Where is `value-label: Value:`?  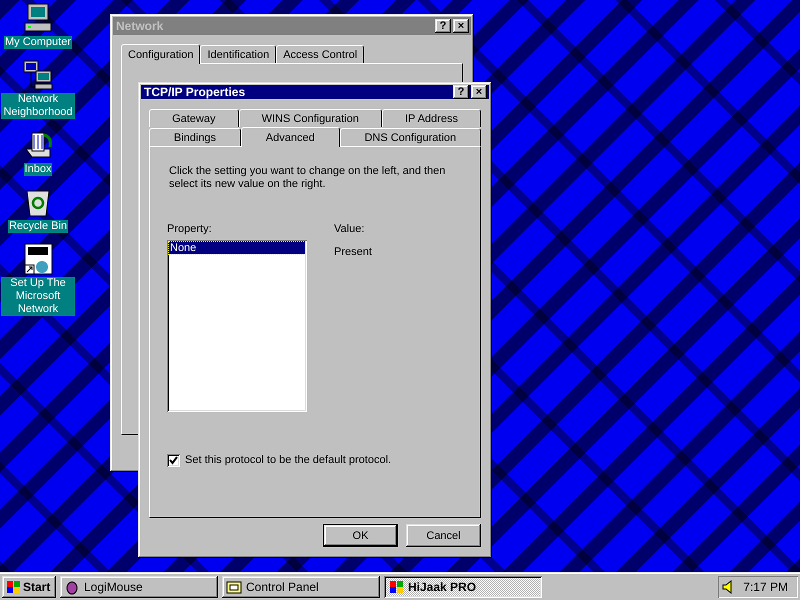
value-label: Value: is located at coordinates (350, 229).